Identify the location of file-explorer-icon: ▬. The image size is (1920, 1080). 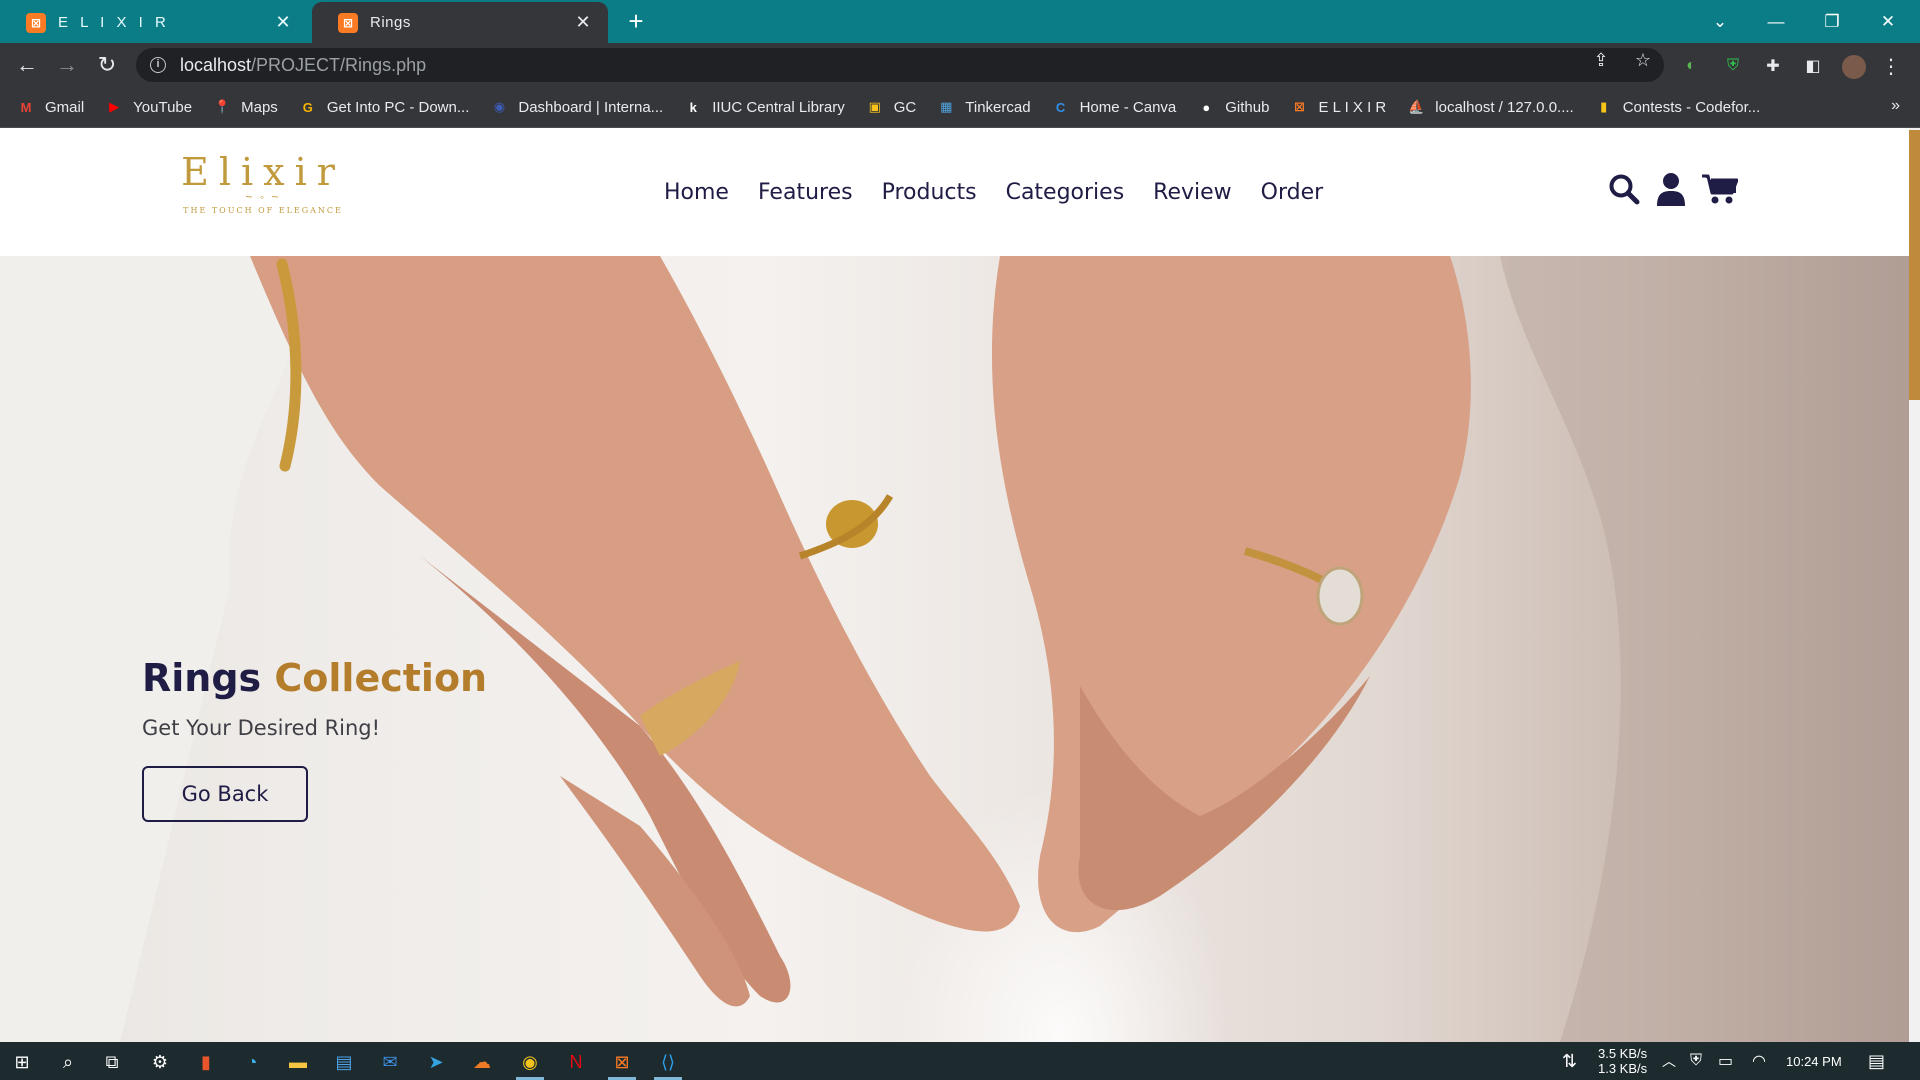
(298, 1062).